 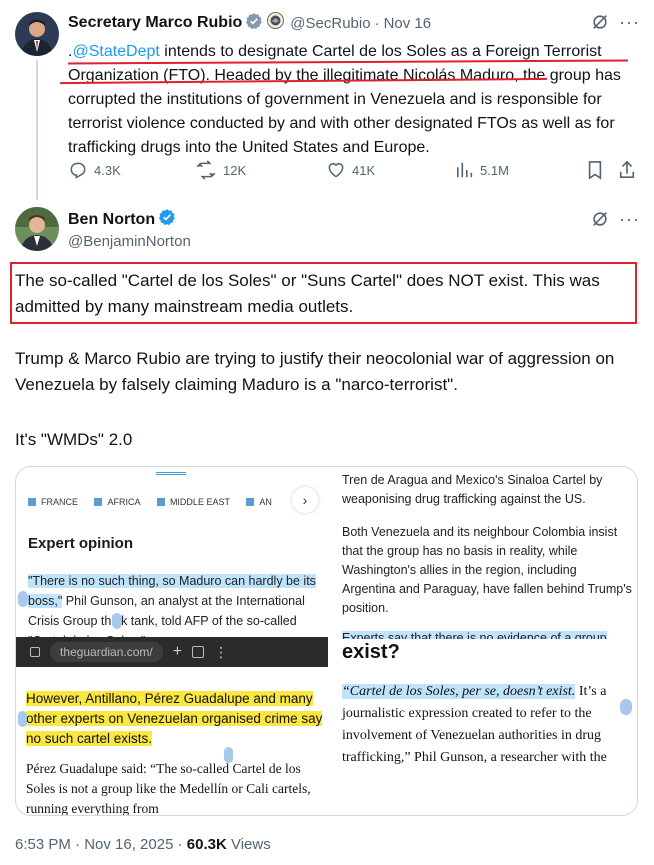 I want to click on verified-gray-badge-icon, so click(x=254, y=23).